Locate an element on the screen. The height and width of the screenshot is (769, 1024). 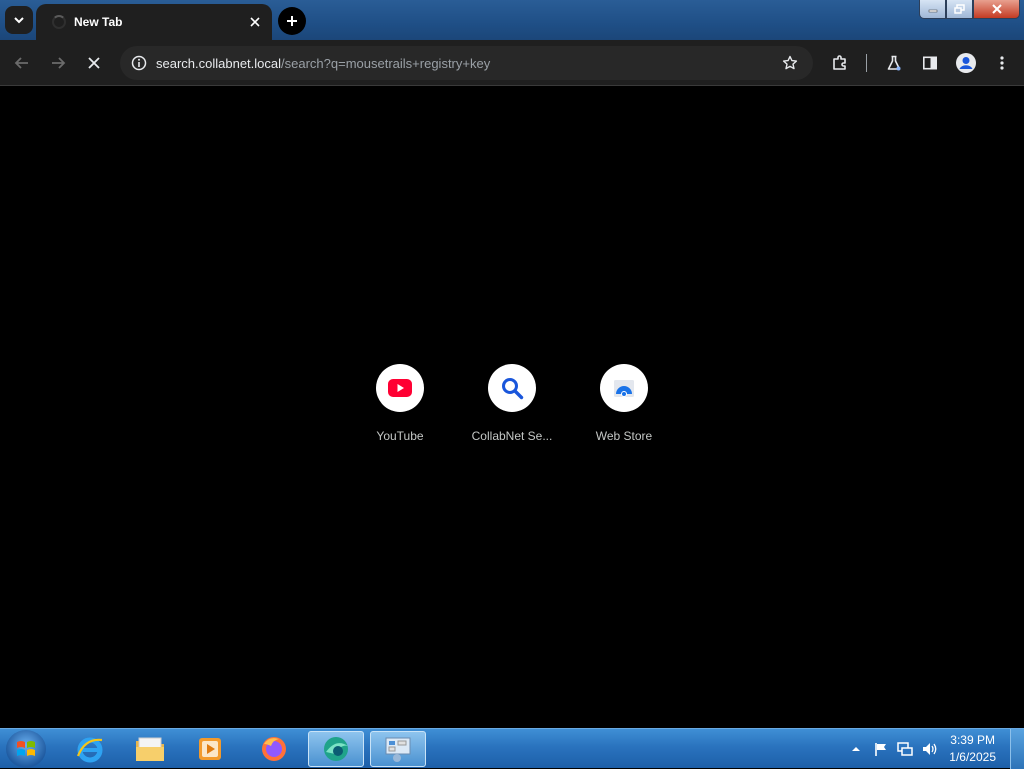
side-panel-button is located at coordinates (930, 63).